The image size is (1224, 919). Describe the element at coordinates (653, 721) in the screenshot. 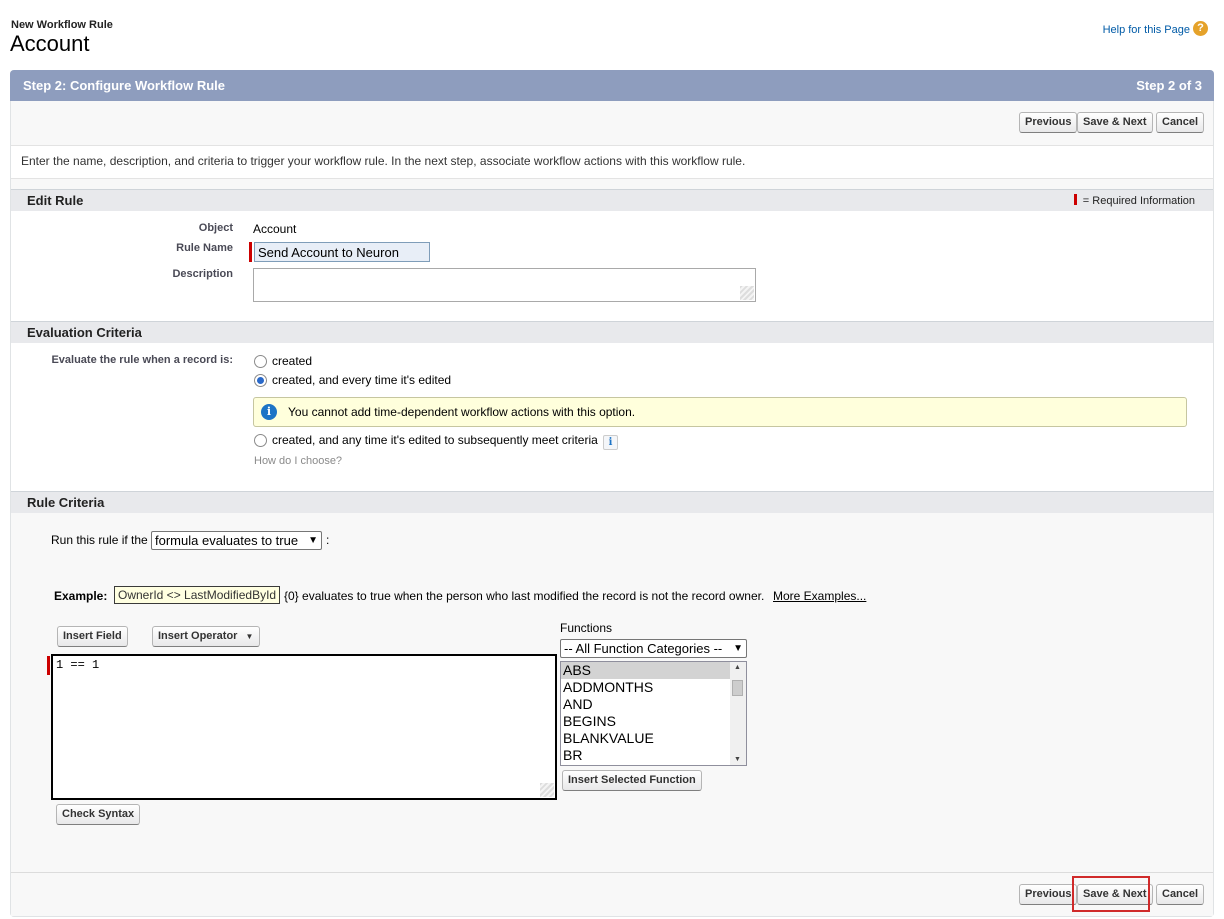

I see `function-item: BEGINS` at that location.